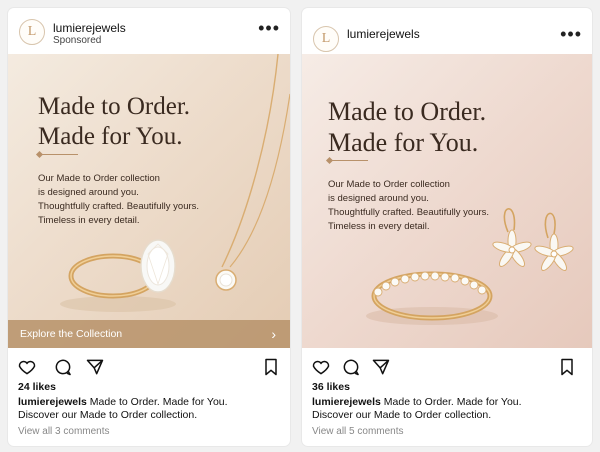 The image size is (600, 452). What do you see at coordinates (470, 266) in the screenshot?
I see `jewelry-photo` at bounding box center [470, 266].